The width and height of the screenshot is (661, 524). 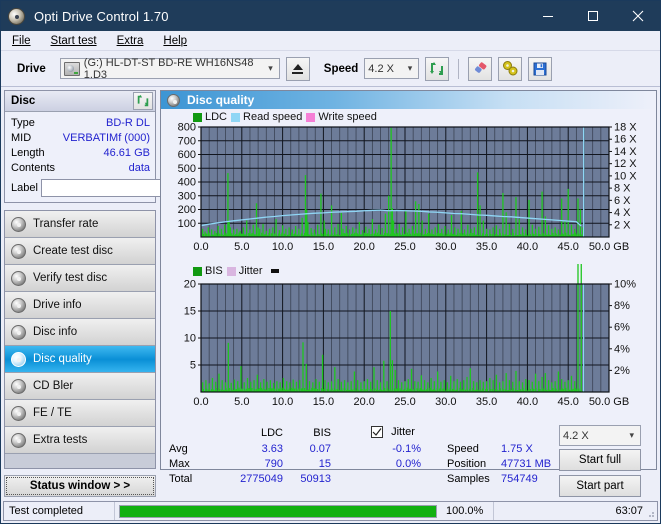 What do you see at coordinates (101, 16) in the screenshot?
I see `window-title: Opti Drive Control 1.70` at bounding box center [101, 16].